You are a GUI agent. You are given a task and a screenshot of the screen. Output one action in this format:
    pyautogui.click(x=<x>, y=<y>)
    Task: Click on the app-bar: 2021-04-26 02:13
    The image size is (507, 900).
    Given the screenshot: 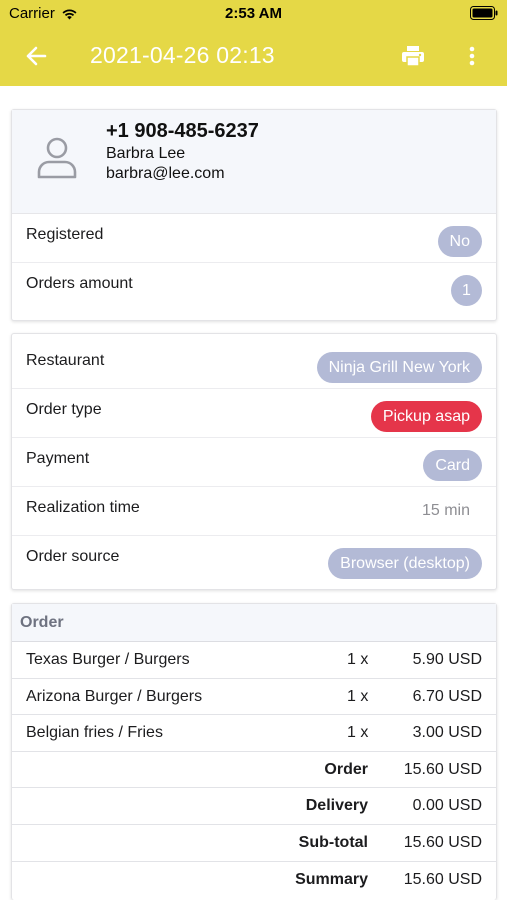 What is the action you would take?
    pyautogui.click(x=253, y=56)
    